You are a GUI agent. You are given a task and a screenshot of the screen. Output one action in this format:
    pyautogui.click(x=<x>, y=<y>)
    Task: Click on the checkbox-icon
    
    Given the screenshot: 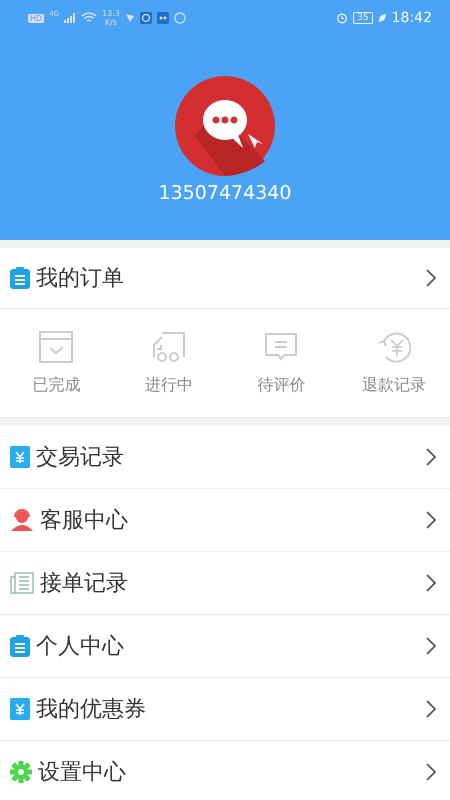 What is the action you would take?
    pyautogui.click(x=56, y=346)
    